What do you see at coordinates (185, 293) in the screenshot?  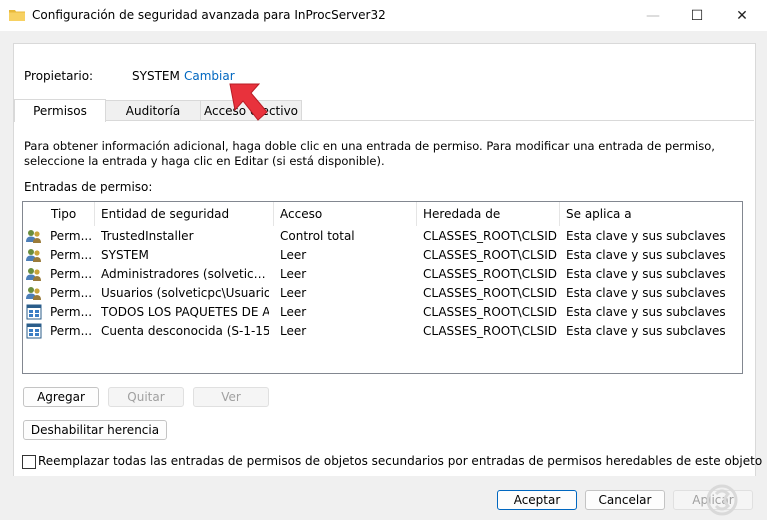 I see `row-principal: Usuarios (solveticpc\Usuarios)` at bounding box center [185, 293].